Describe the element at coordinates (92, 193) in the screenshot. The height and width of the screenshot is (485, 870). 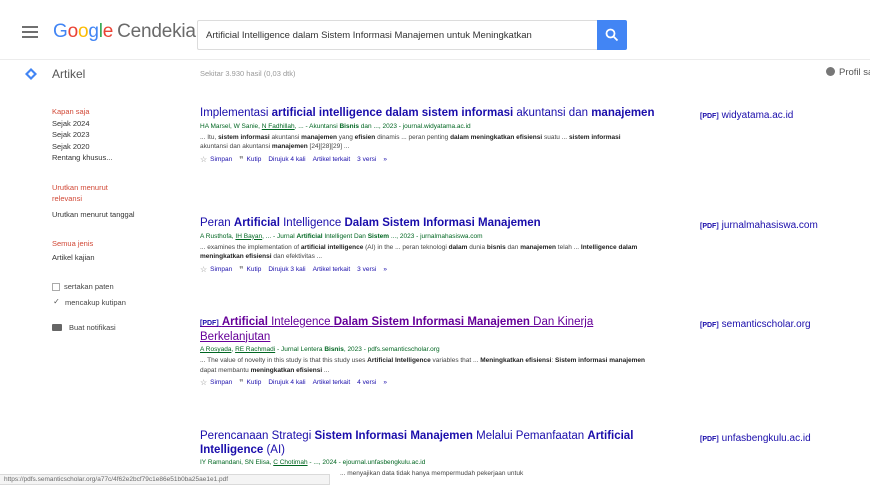
I see `sort-by-relevance: Urutkan menurut relevansi` at that location.